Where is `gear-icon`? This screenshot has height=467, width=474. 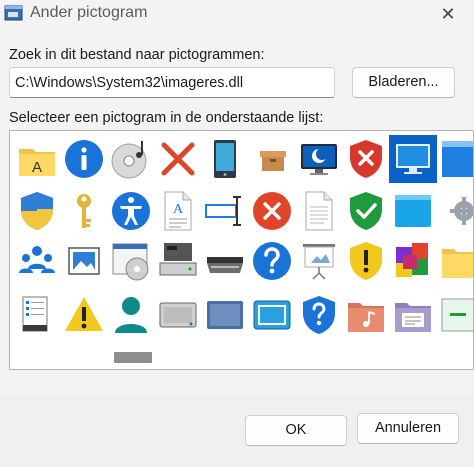
gear-icon is located at coordinates (454, 211).